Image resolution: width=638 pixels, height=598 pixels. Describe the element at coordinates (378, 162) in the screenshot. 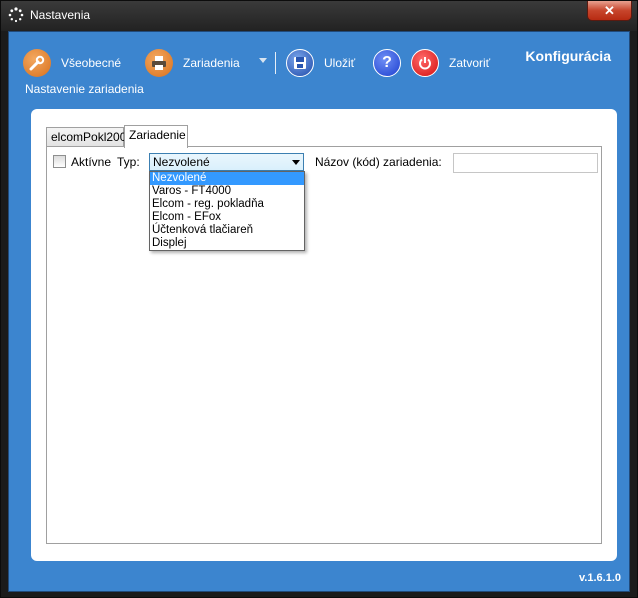

I see `device-name-label: Názov (kód) zariadenia:` at that location.